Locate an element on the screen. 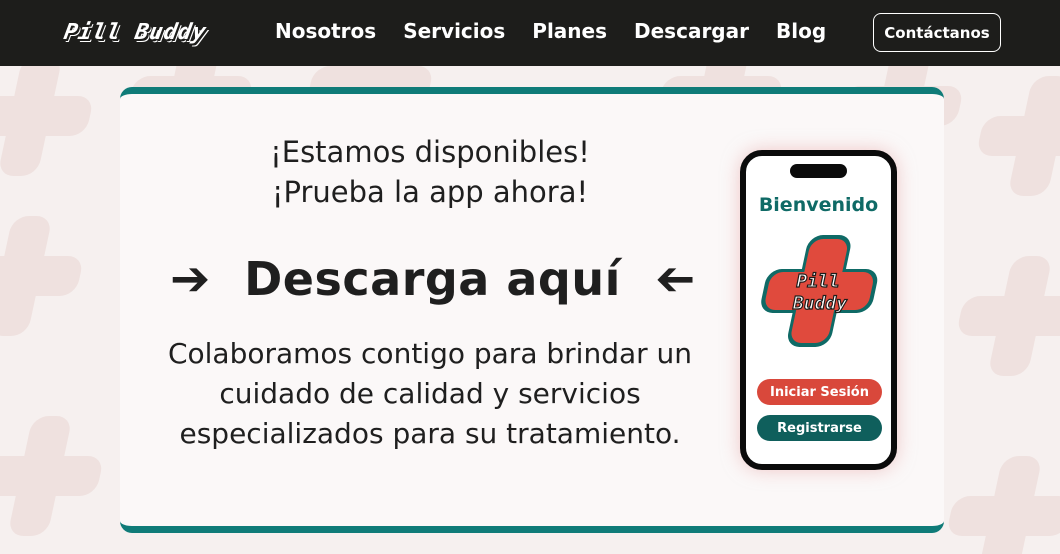  headline-line-2: ¡Prueba la app ahora! is located at coordinates (430, 192).